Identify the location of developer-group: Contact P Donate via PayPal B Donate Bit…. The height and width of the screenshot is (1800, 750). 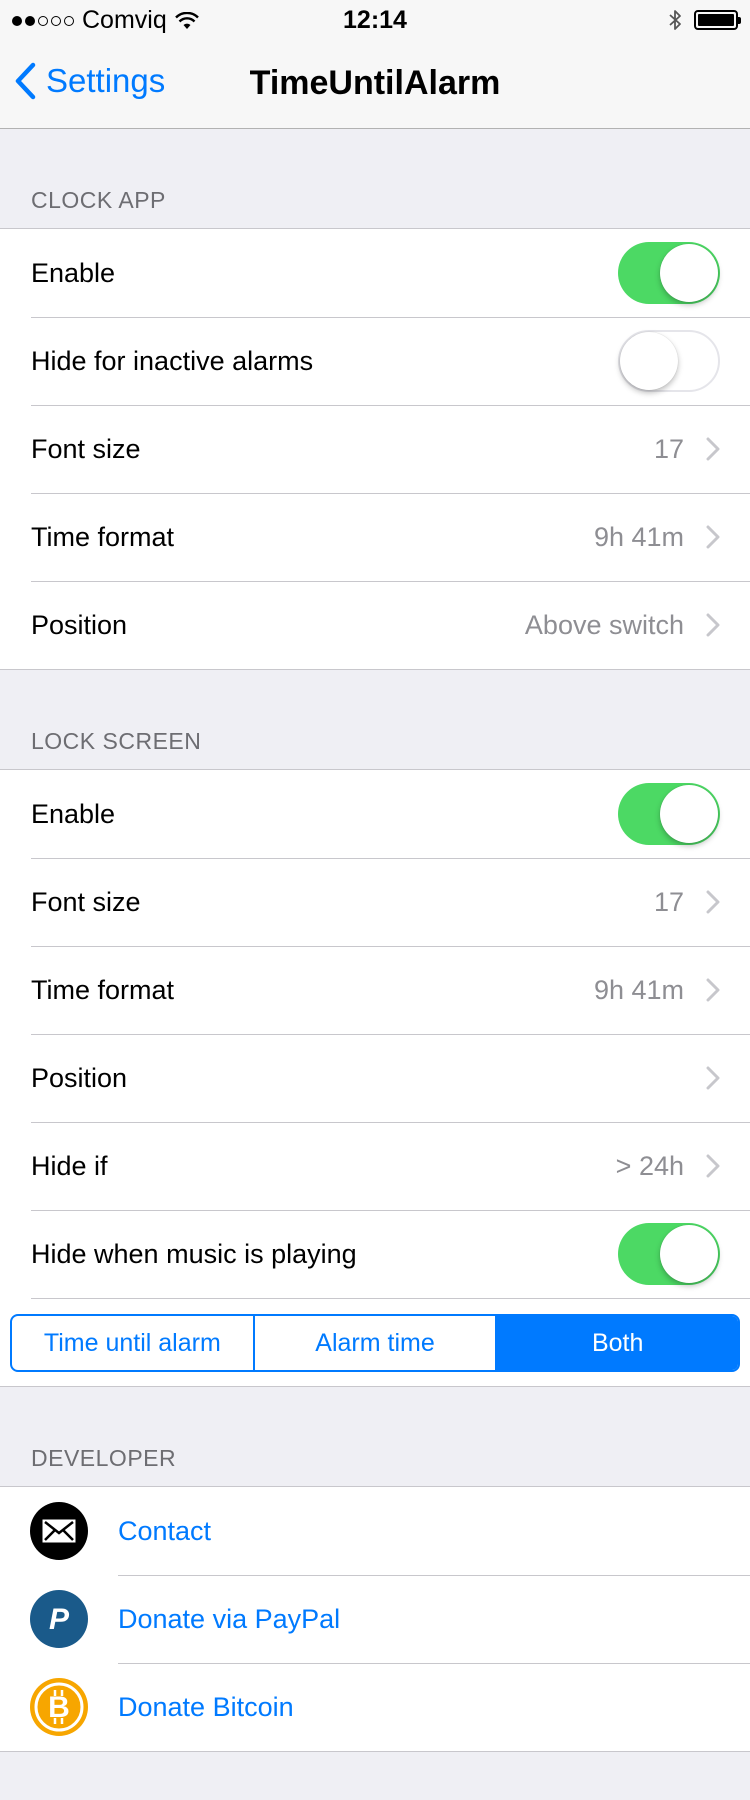
(375, 1619).